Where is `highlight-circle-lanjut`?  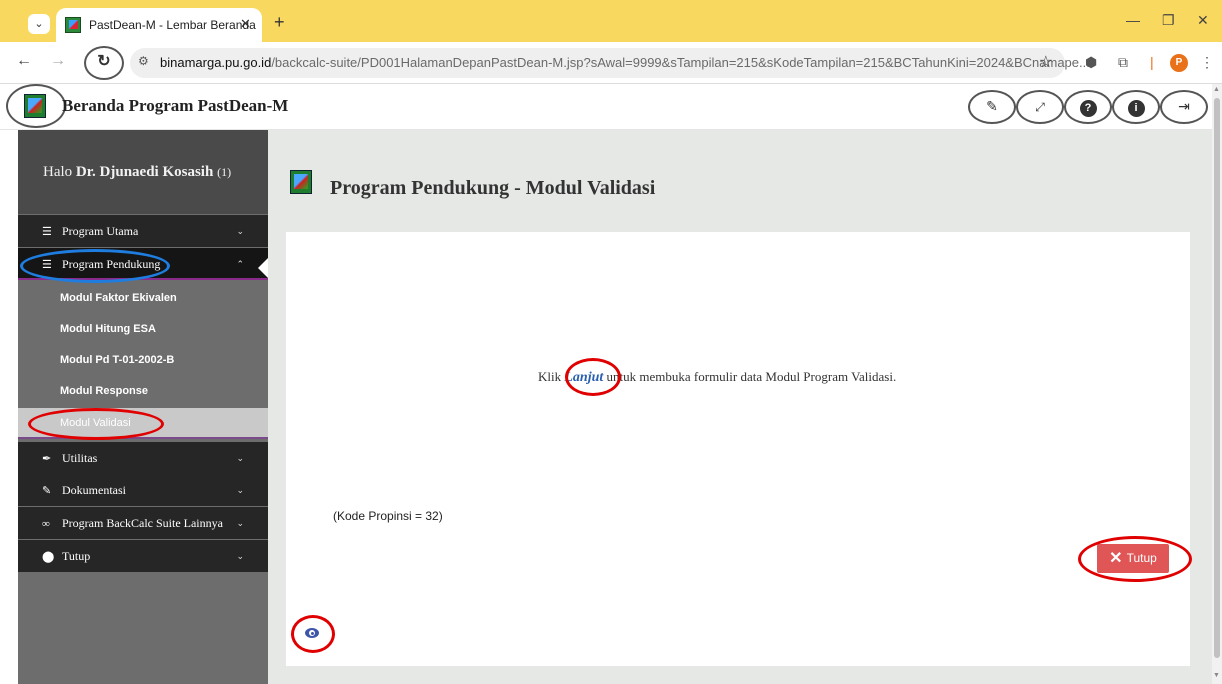 highlight-circle-lanjut is located at coordinates (593, 377).